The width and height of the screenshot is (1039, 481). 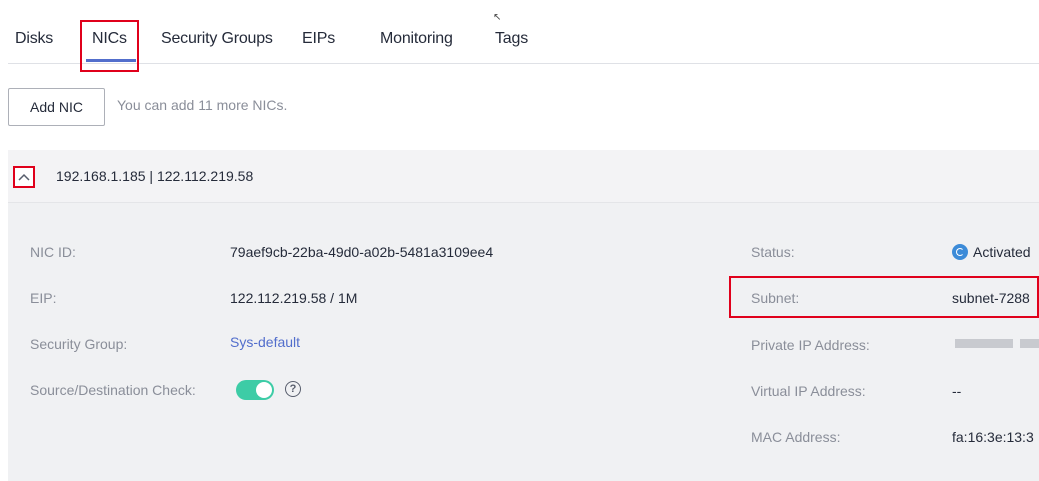 What do you see at coordinates (991, 298) in the screenshot?
I see `subnet-value: subnet-7288` at bounding box center [991, 298].